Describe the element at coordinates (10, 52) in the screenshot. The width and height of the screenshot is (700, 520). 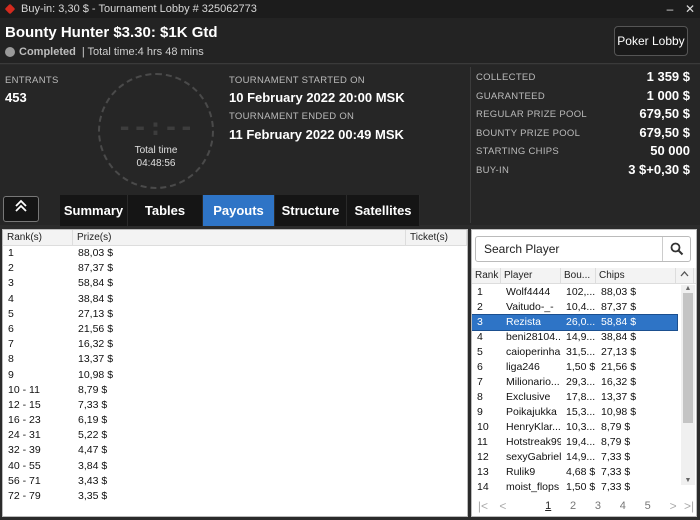
I see `status-dot-icon` at that location.